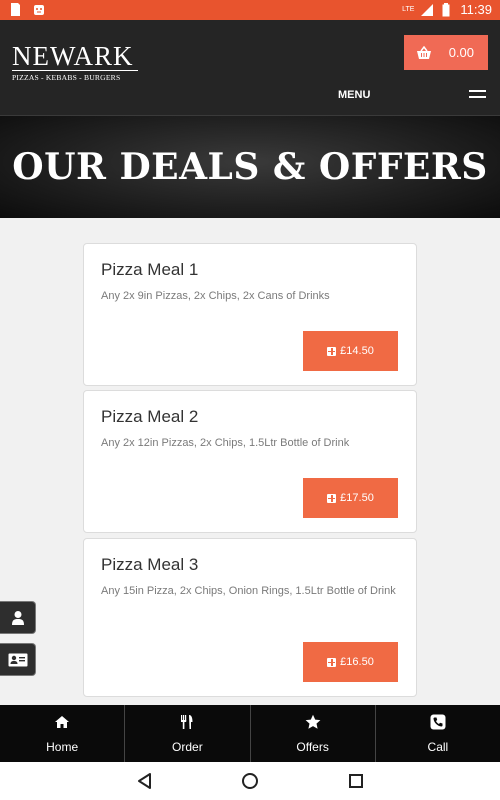 The height and width of the screenshot is (800, 500). Describe the element at coordinates (150, 269) in the screenshot. I see `deal-name: Pizza Meal 1` at that location.